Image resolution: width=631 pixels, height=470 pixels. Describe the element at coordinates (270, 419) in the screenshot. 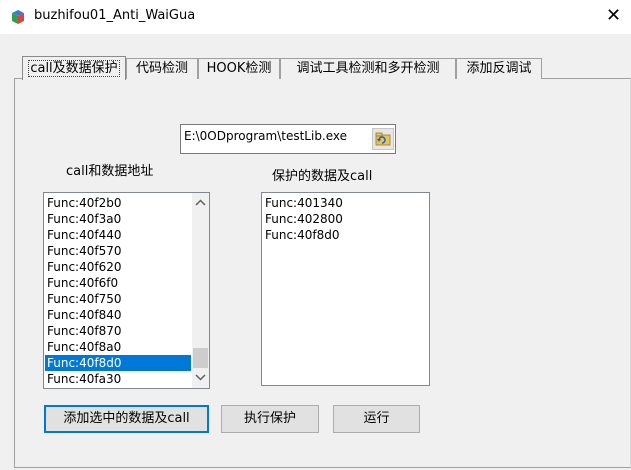

I see `execute-protect-button: 执行保护` at that location.